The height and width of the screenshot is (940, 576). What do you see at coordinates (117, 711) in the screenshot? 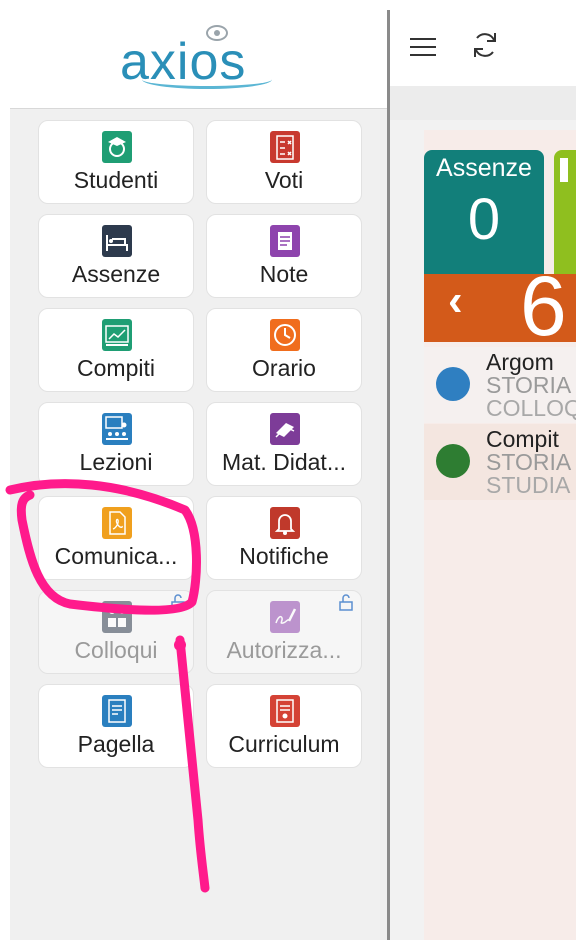
I see `report-card-icon` at bounding box center [117, 711].